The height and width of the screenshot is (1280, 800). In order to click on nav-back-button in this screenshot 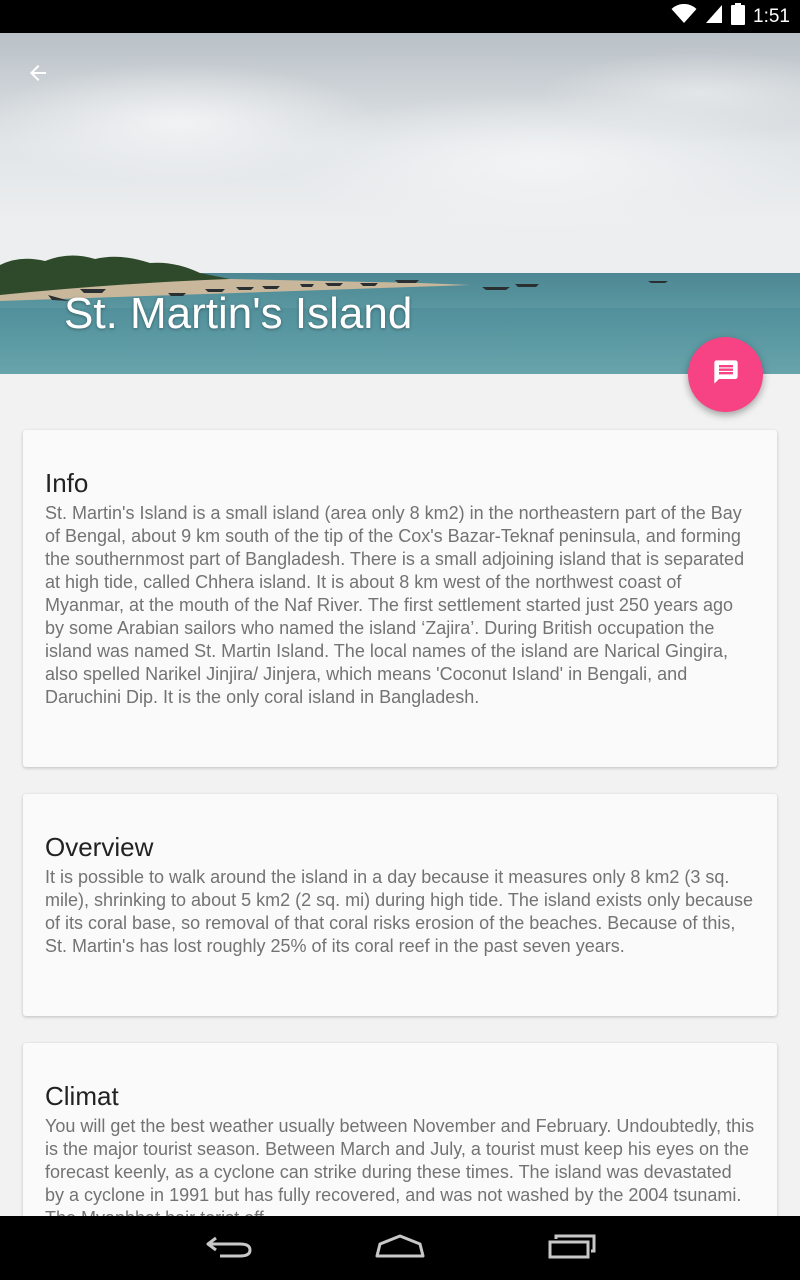, I will do `click(230, 1248)`.